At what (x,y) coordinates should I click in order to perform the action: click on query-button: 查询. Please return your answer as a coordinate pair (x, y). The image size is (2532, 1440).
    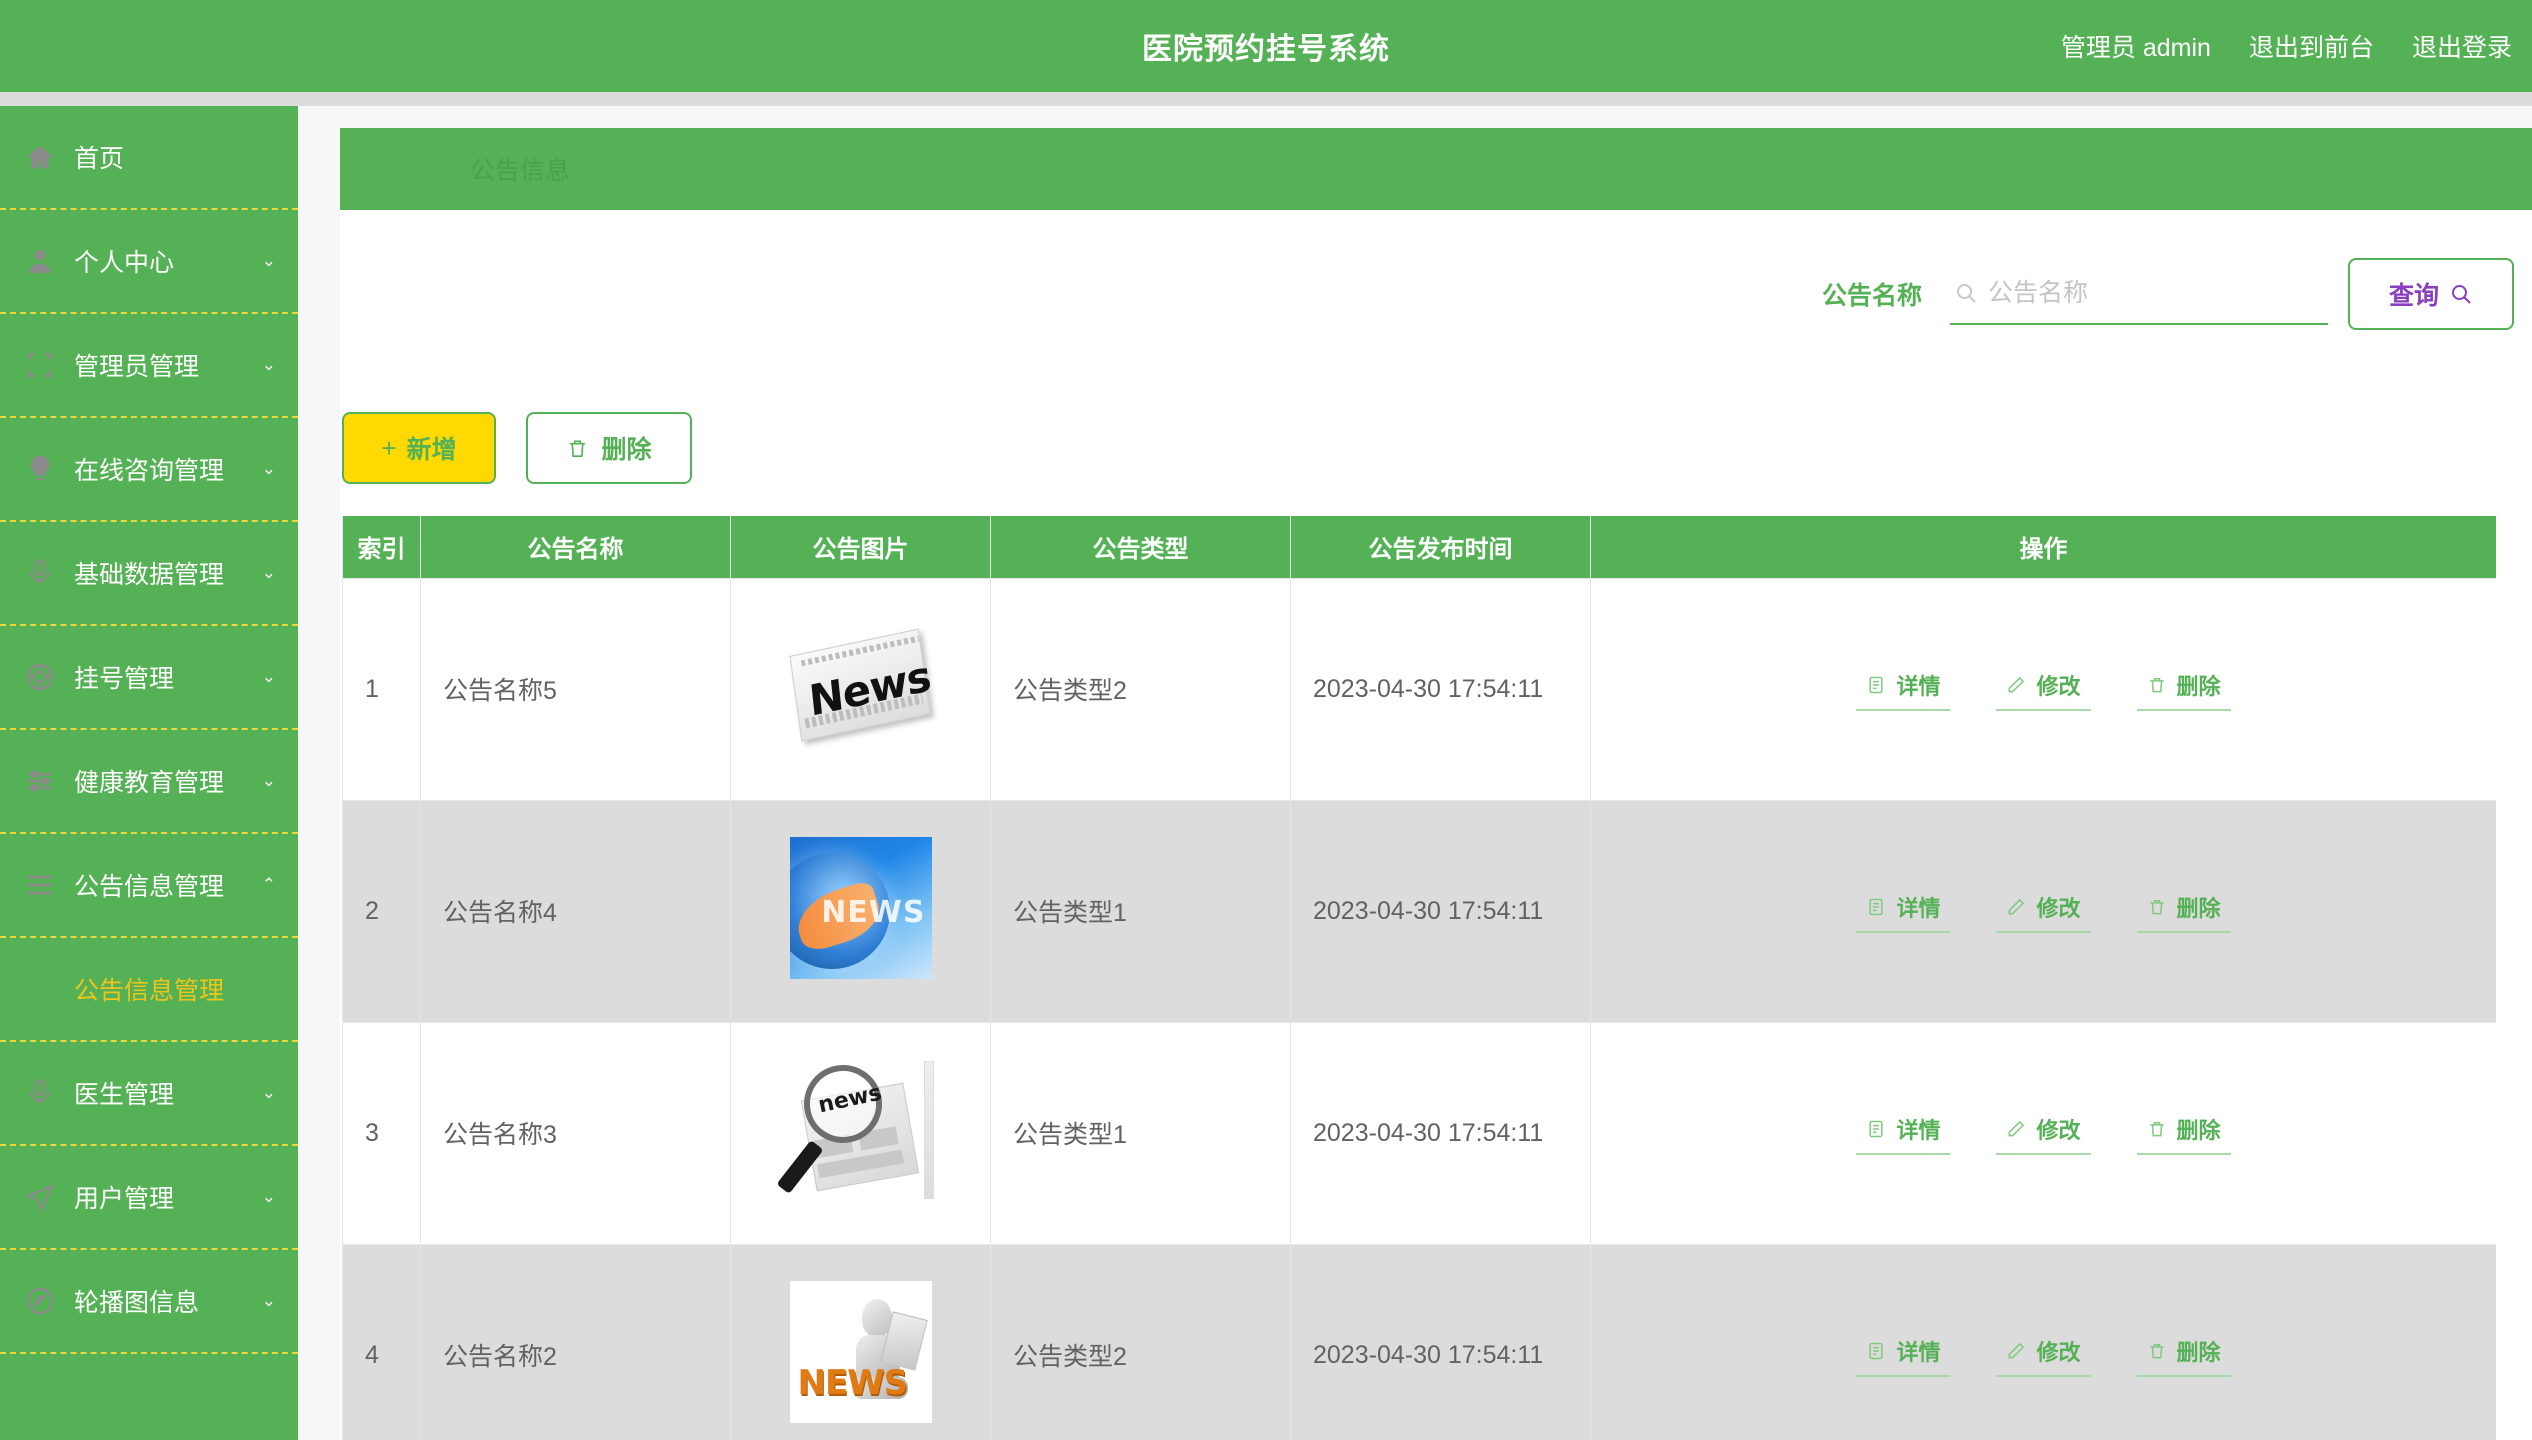
    Looking at the image, I should click on (2431, 294).